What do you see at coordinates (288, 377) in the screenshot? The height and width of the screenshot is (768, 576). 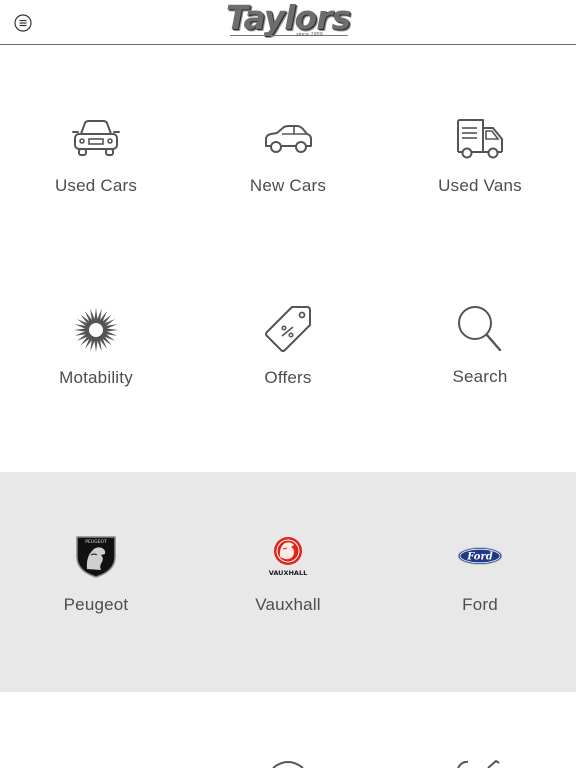 I see `category-label: Offers` at bounding box center [288, 377].